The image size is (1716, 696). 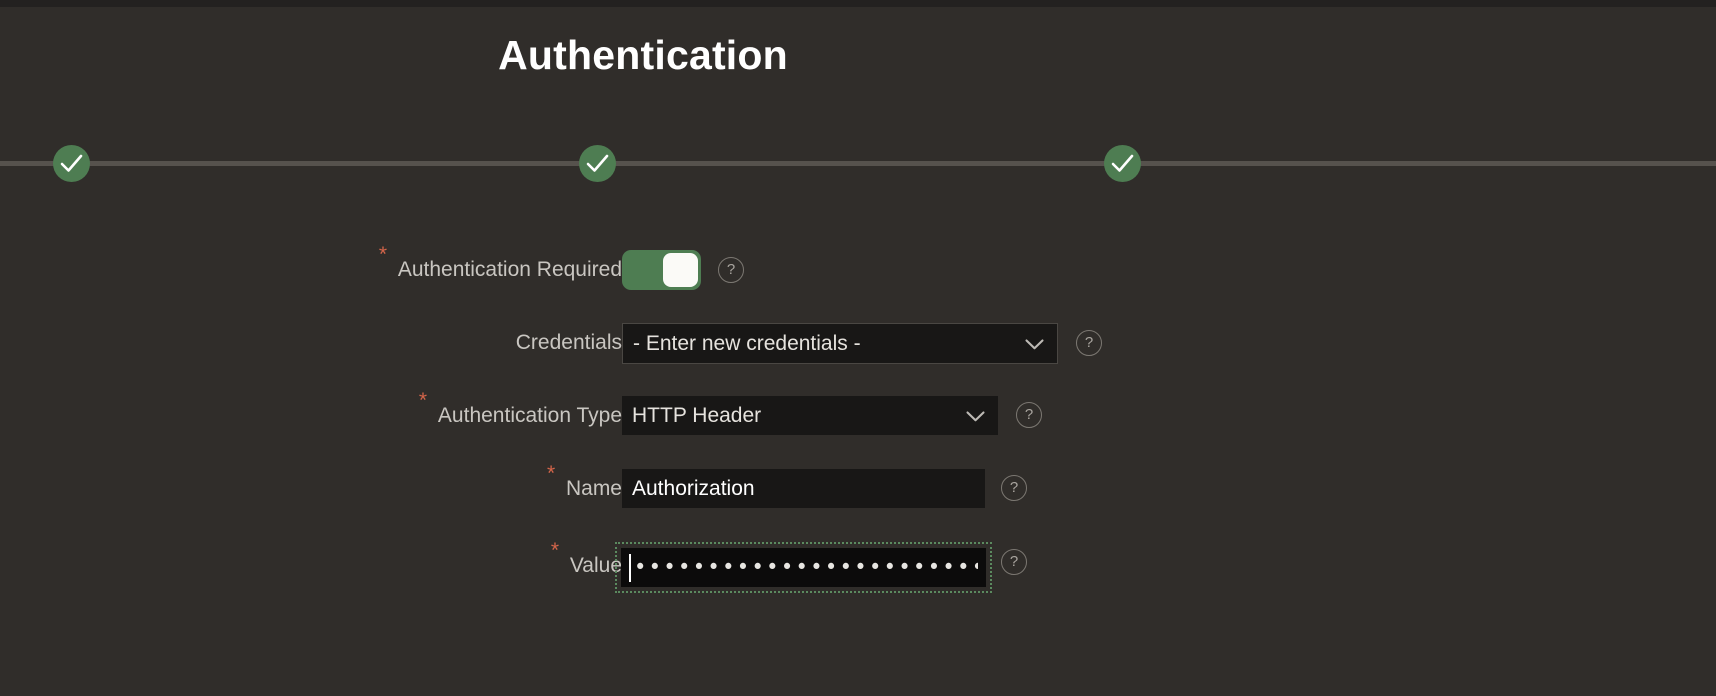 I want to click on help-icon-value: ?, so click(x=1014, y=562).